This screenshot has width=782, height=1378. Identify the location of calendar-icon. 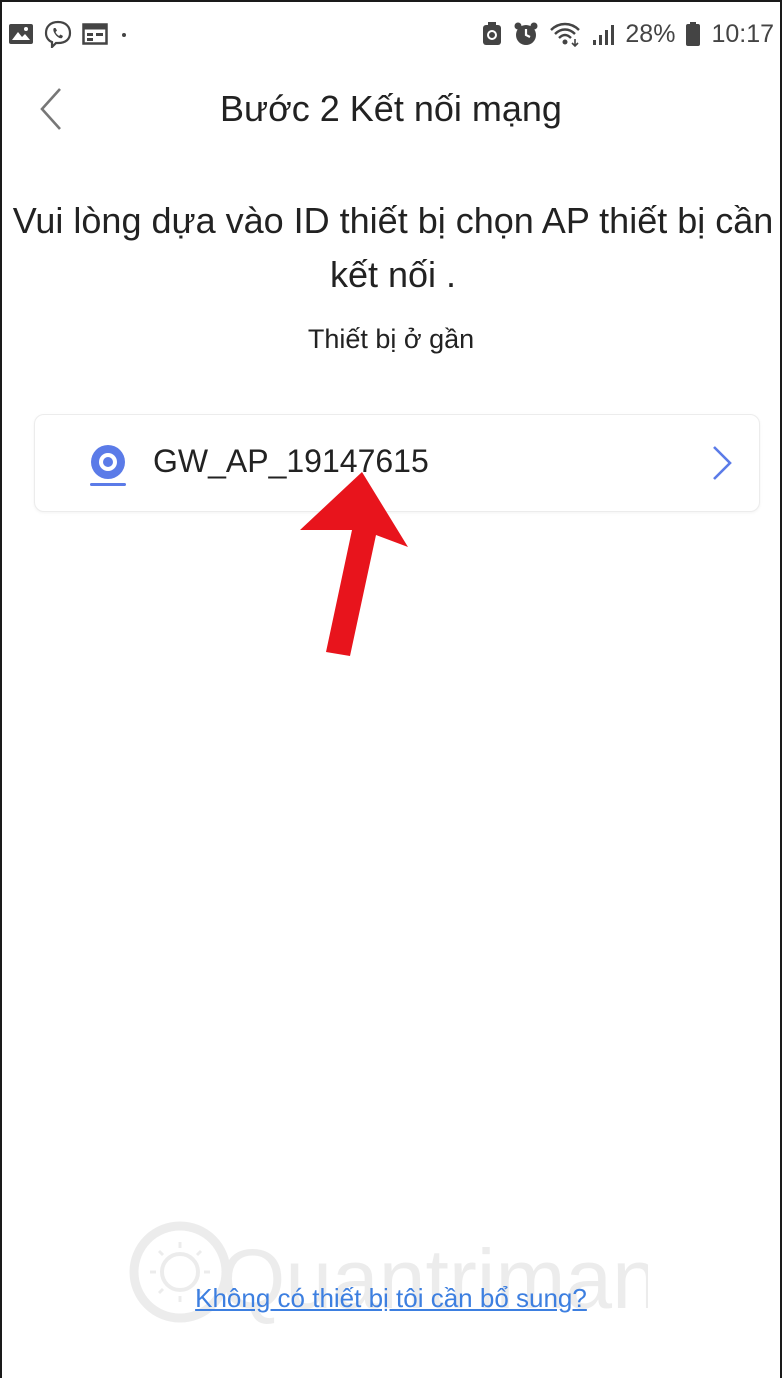
(95, 34).